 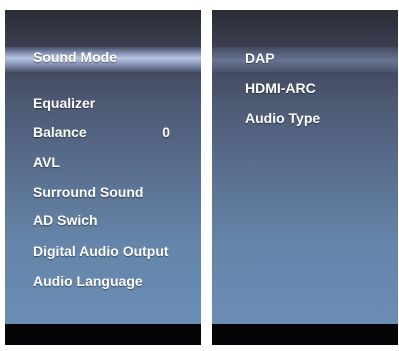 What do you see at coordinates (88, 192) in the screenshot?
I see `menu-item-label: Surround Sound` at bounding box center [88, 192].